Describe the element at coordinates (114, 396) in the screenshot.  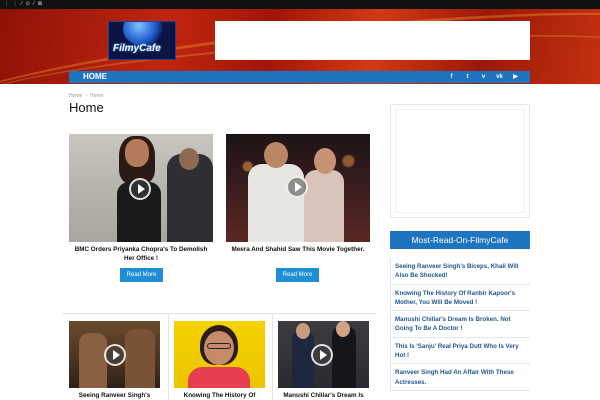
I see `grid-caption: Seeing Ranveer Singh's` at that location.